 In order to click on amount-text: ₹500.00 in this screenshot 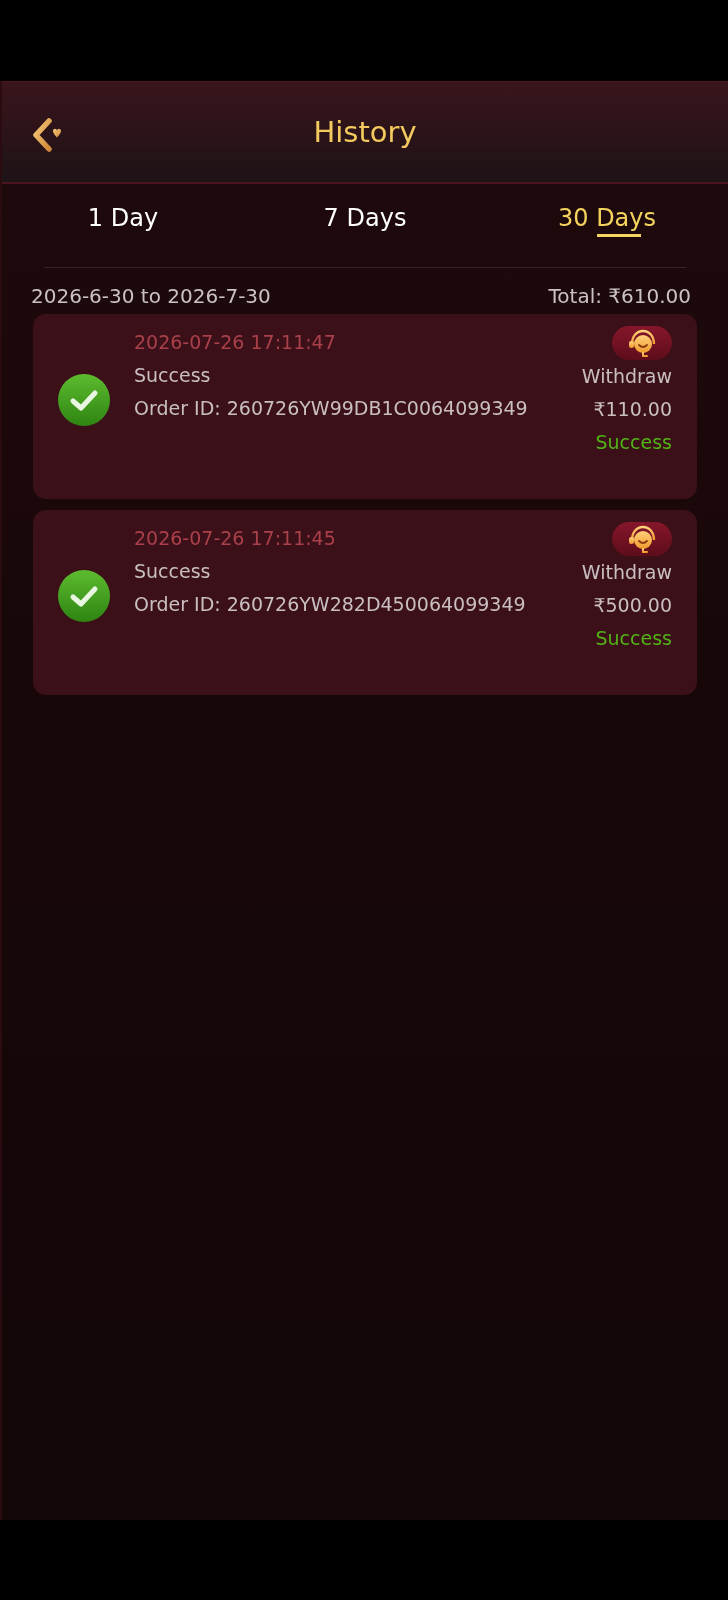, I will do `click(632, 605)`.